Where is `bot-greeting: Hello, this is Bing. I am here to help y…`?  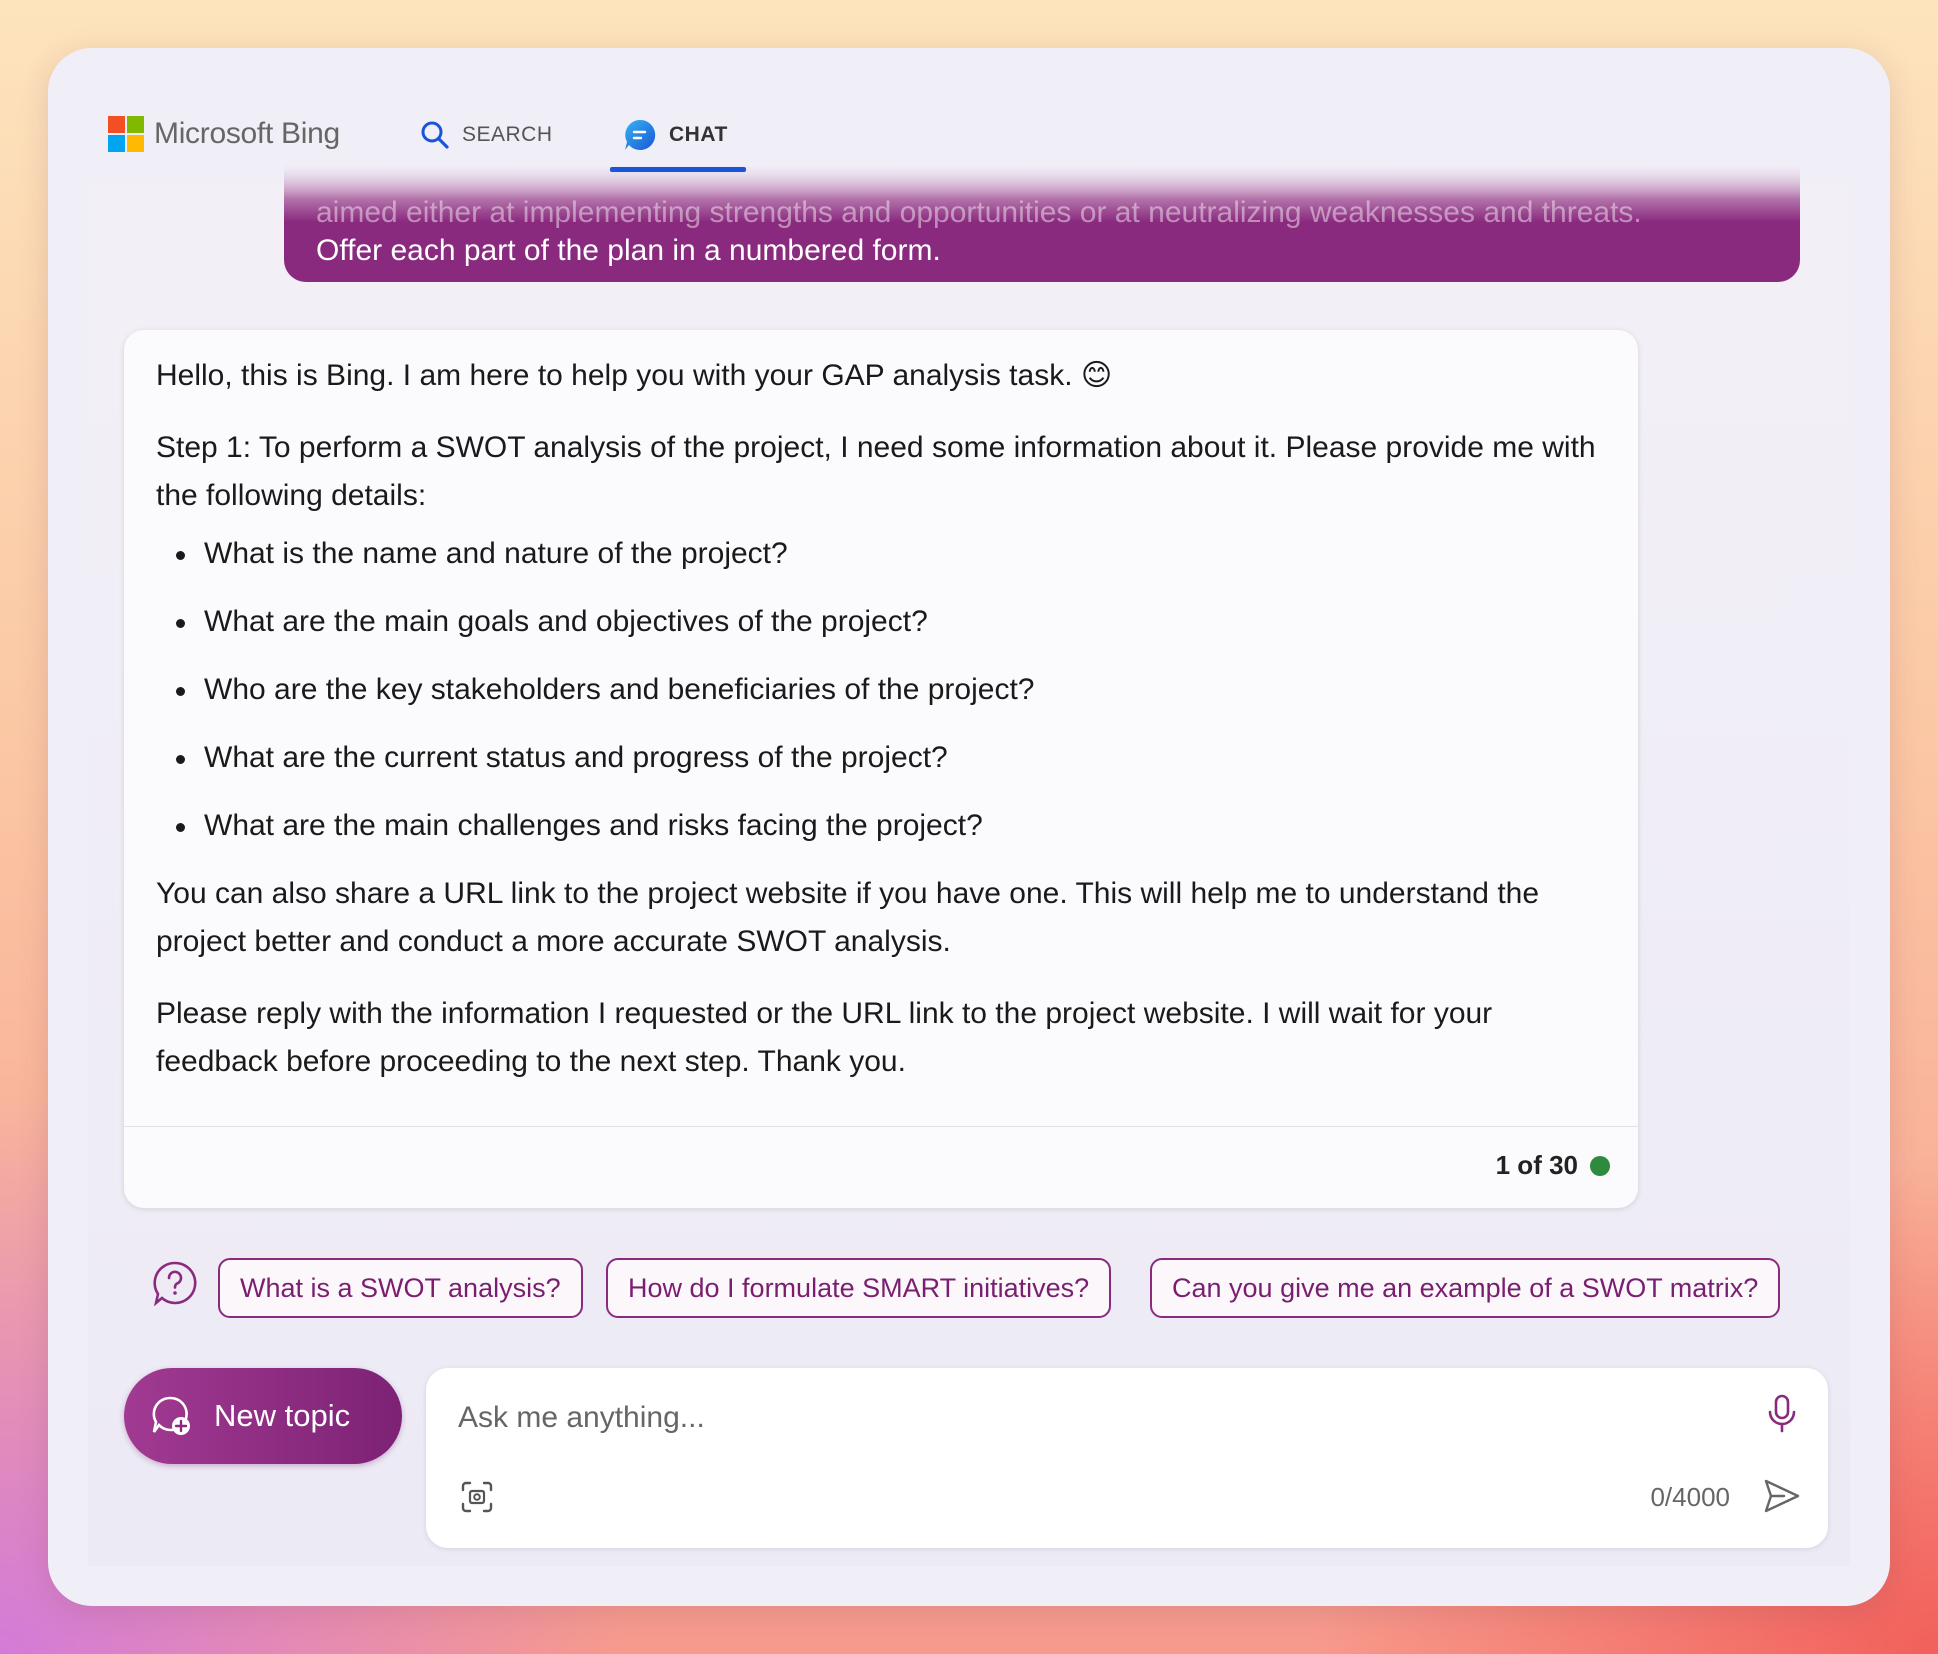
bot-greeting: Hello, this is Bing. I am here to help y… is located at coordinates (634, 375).